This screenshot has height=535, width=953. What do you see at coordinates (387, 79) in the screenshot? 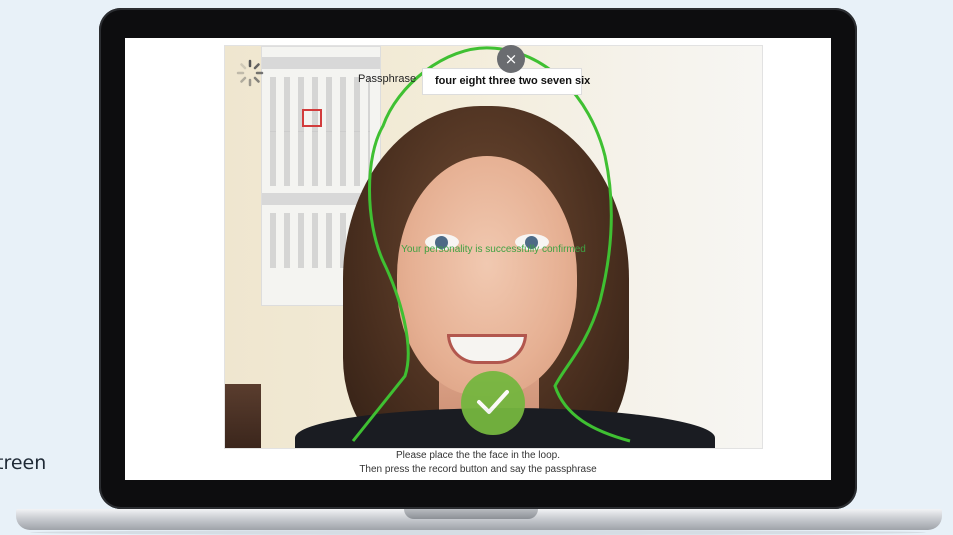
I see `passphrase-label: Passphrase` at bounding box center [387, 79].